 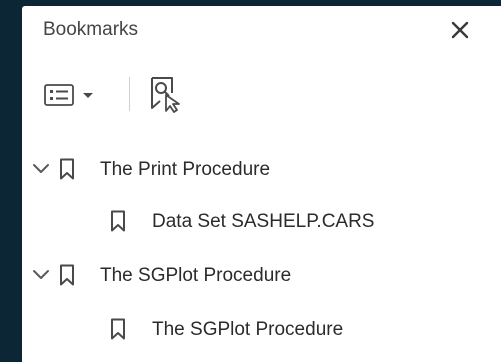 I want to click on bookmark-label: Data Set SASHELP.CARS, so click(x=263, y=221).